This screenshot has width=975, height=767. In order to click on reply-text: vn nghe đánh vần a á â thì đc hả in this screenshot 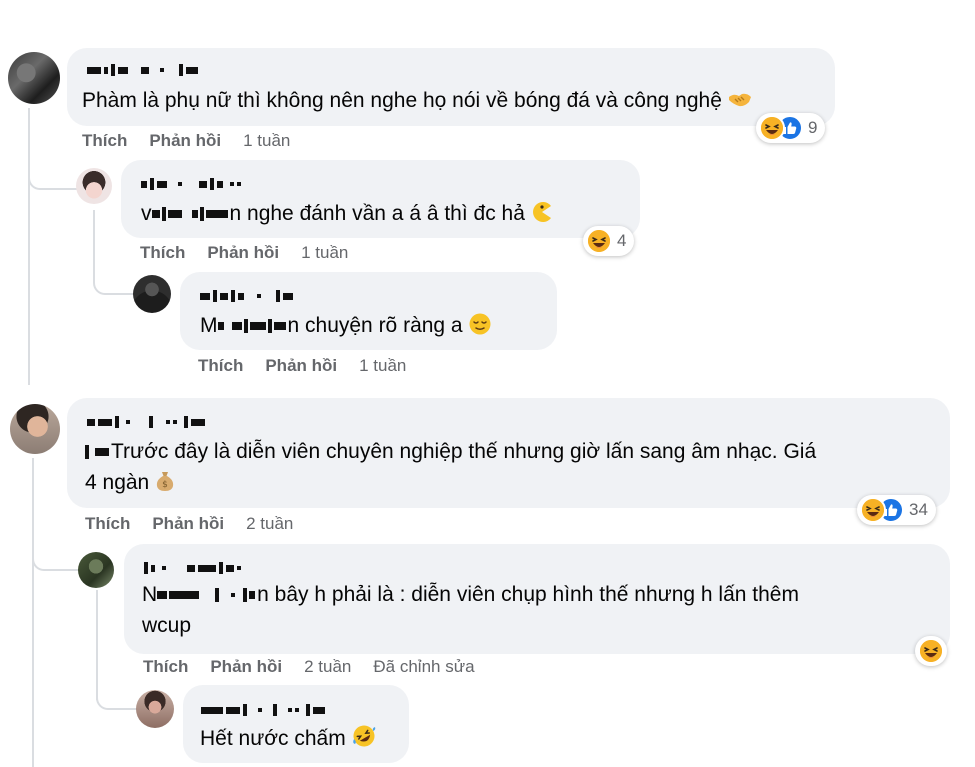, I will do `click(347, 215)`.